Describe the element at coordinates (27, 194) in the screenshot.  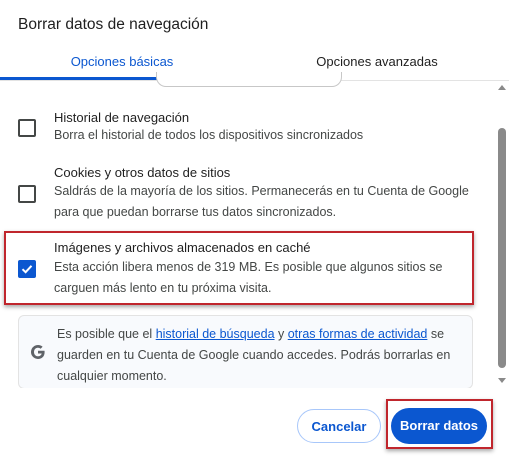
I see `cookies-checkbox` at that location.